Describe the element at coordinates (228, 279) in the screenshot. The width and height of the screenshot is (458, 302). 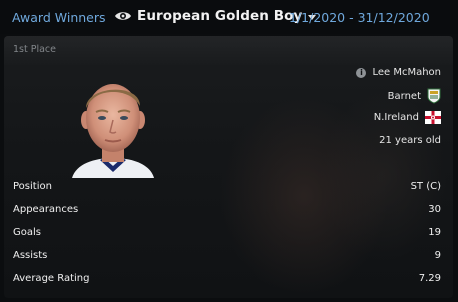
I see `stat-row-average-rating: Average Rating 7.29` at that location.